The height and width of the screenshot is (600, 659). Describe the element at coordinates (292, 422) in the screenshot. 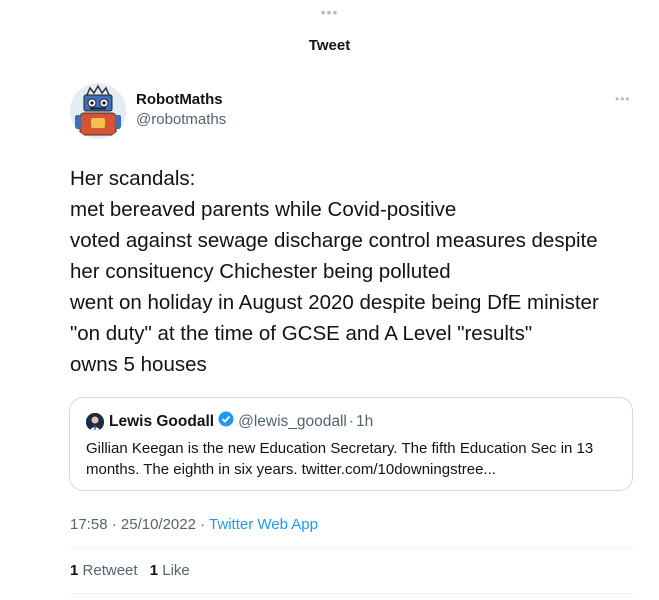

I see `quoted-author-handle: @lewis_goodall` at that location.